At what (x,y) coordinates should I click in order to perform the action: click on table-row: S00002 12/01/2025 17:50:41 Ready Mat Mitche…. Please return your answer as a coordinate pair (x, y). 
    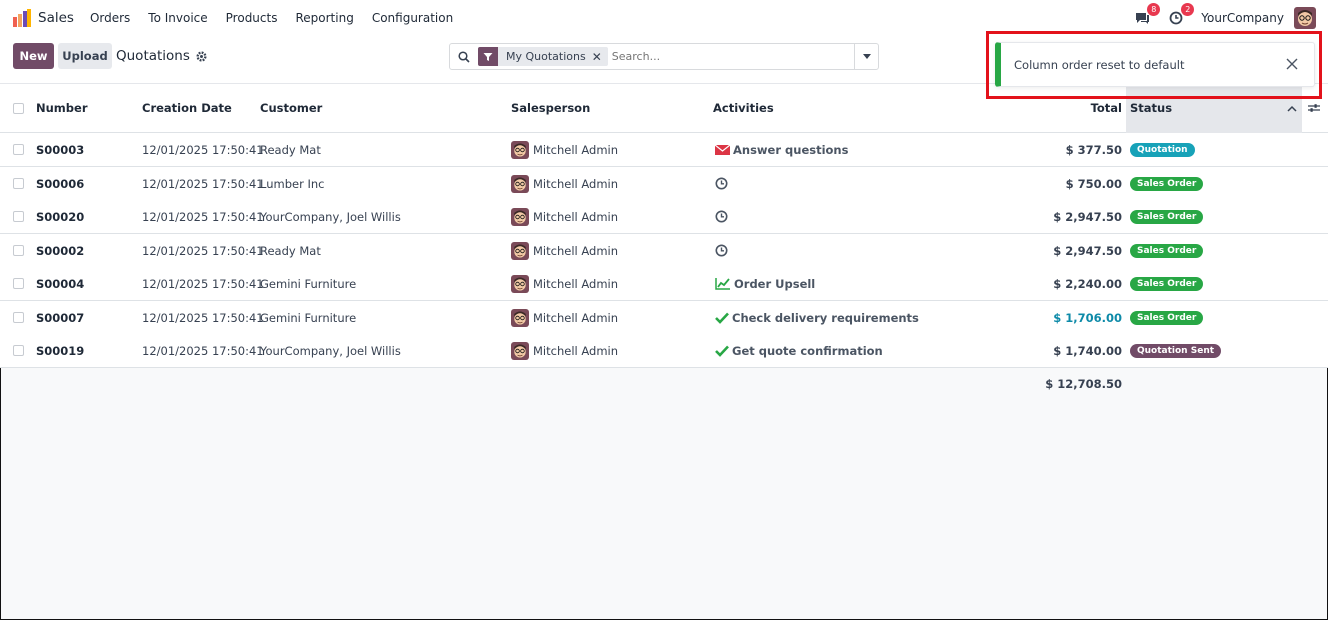
    Looking at the image, I should click on (664, 251).